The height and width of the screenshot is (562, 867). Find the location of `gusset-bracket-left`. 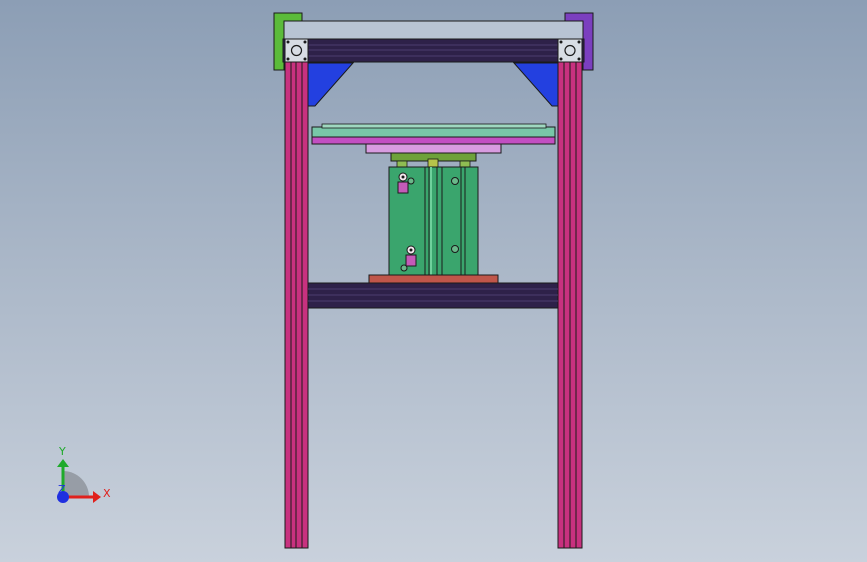

gusset-bracket-left is located at coordinates (331, 84).